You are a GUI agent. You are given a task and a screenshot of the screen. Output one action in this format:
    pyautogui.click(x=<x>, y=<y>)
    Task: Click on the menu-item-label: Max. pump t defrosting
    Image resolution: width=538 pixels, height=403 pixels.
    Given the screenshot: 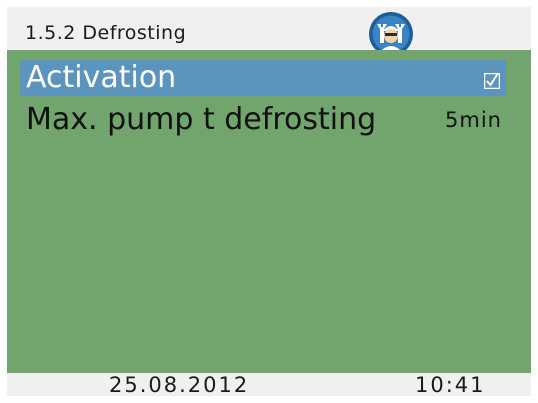 What is the action you would take?
    pyautogui.click(x=201, y=119)
    